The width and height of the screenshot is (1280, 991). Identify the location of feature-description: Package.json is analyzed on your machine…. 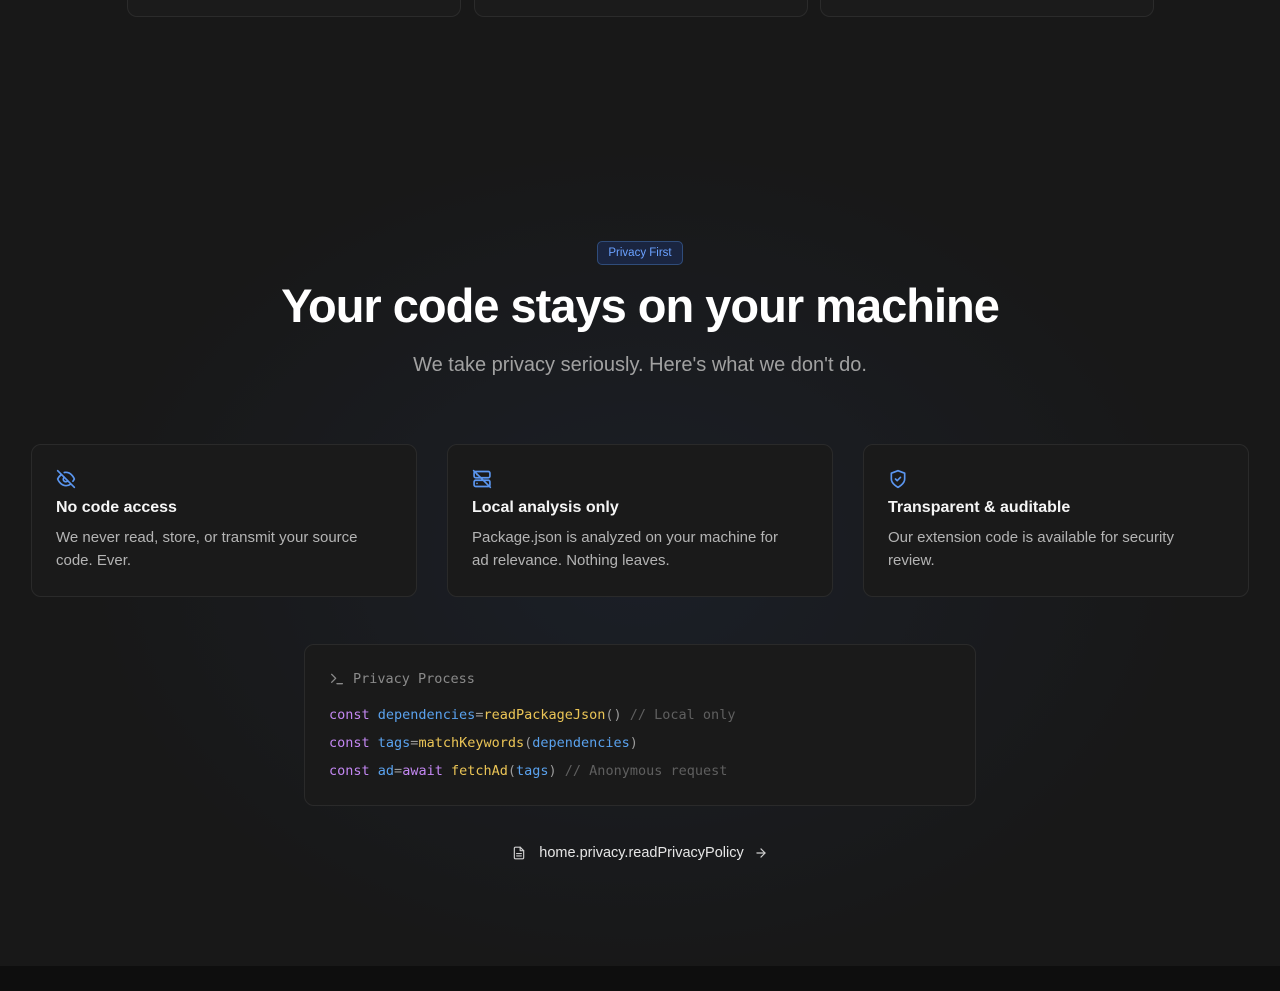
(625, 549).